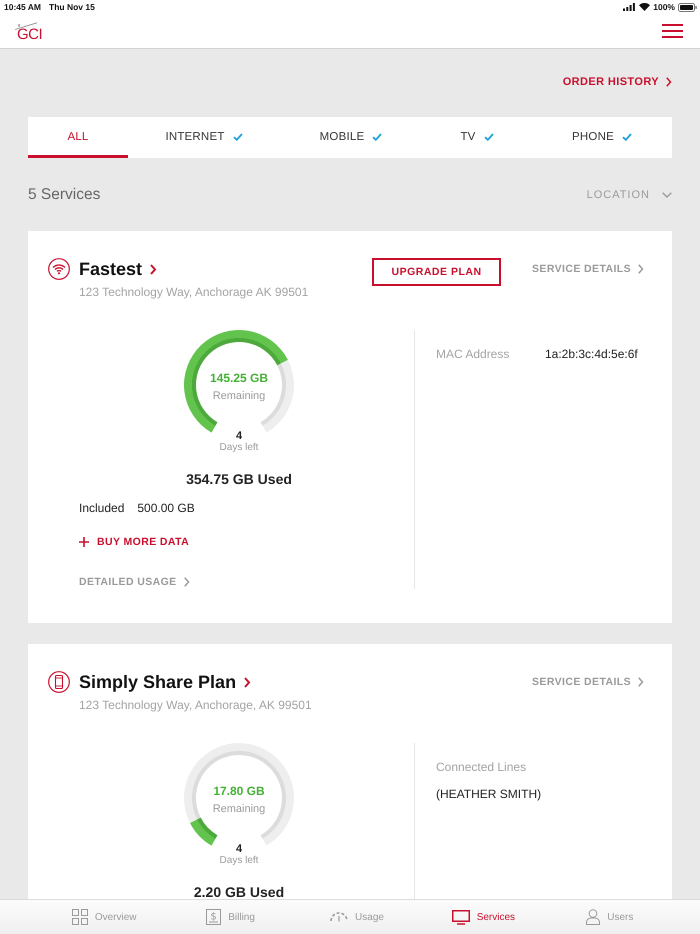 The height and width of the screenshot is (934, 700). Describe the element at coordinates (101, 508) in the screenshot. I see `included-label: Included` at that location.